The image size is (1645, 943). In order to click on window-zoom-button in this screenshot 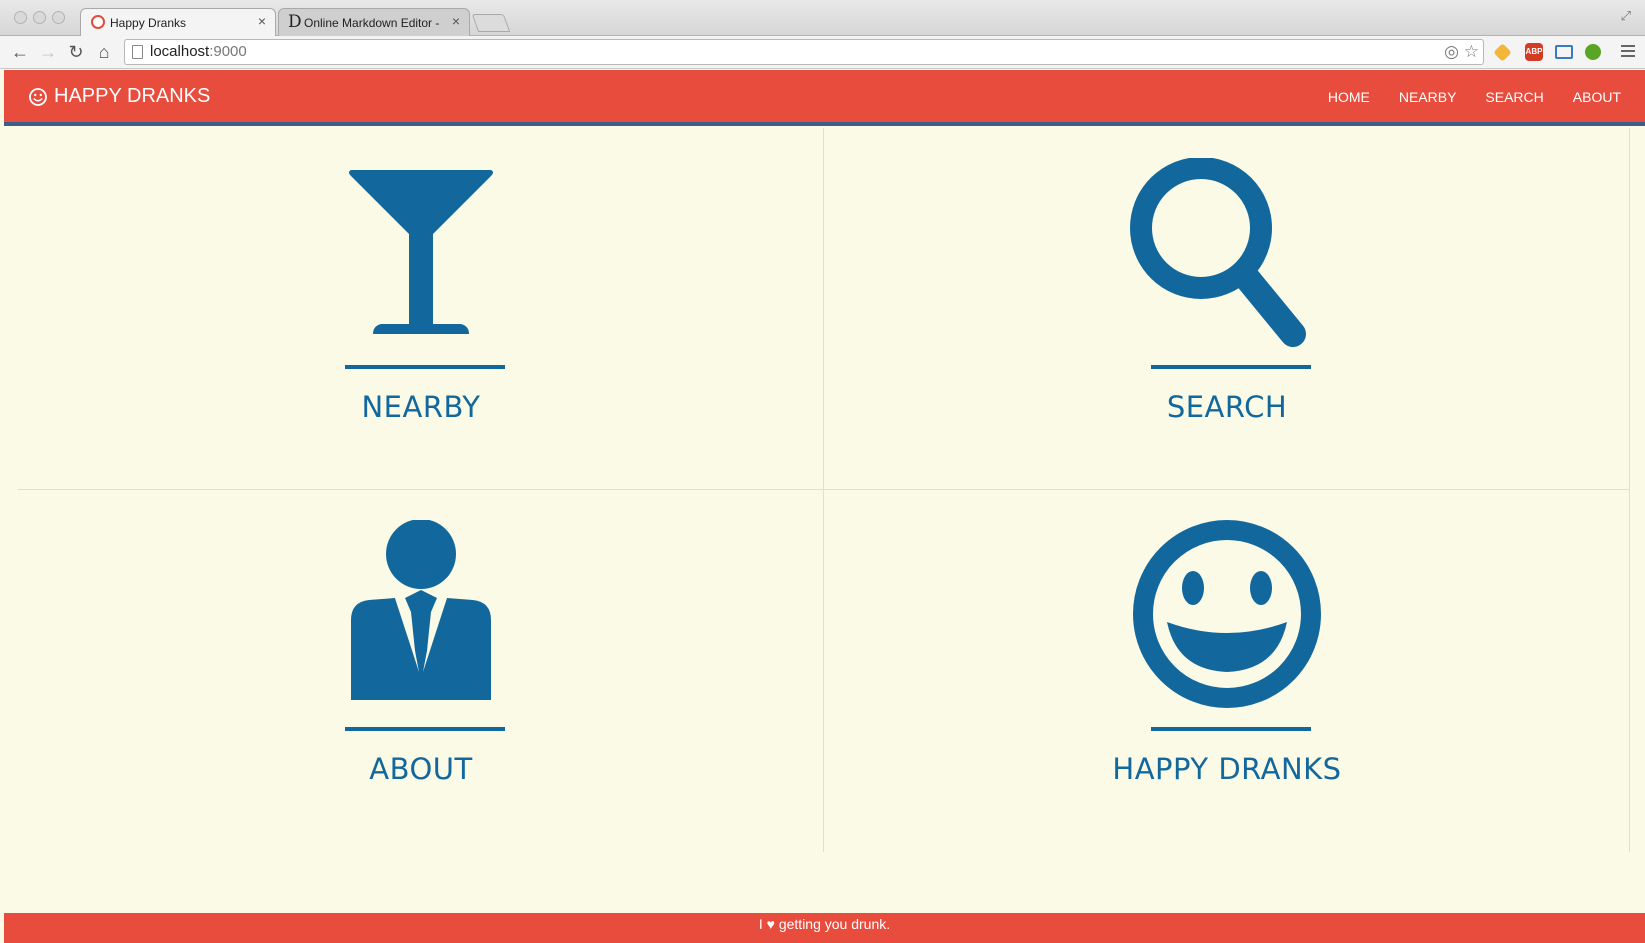, I will do `click(58, 17)`.